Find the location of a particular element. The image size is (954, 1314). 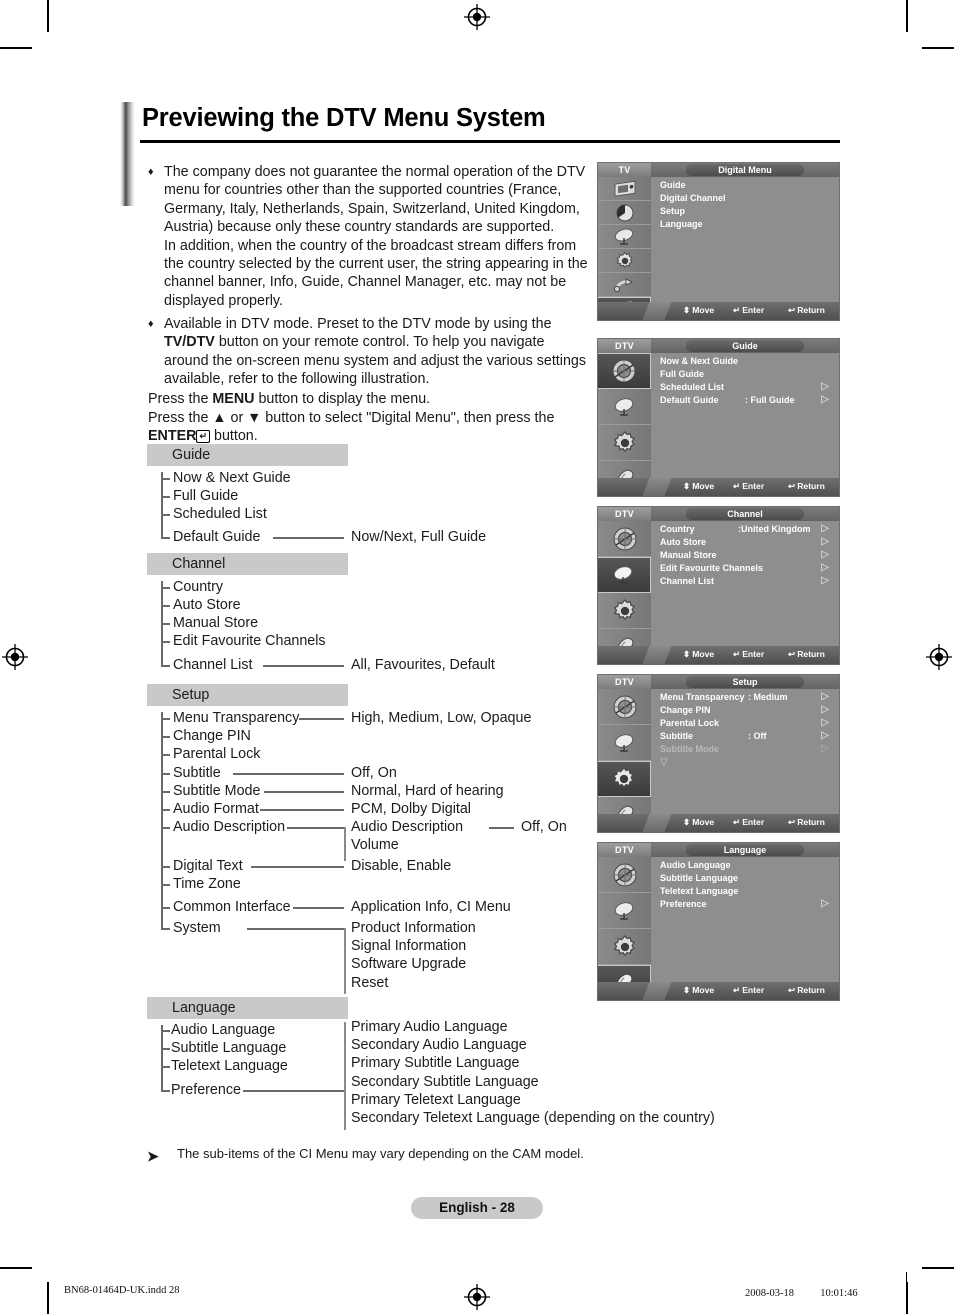

tree-value-default-guide: Now/Next, Full Guide is located at coordinates (419, 537).